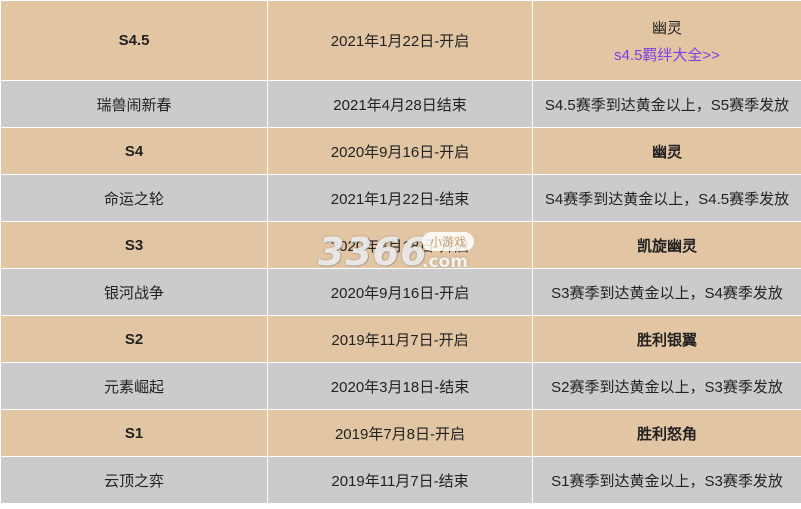 Image resolution: width=801 pixels, height=509 pixels. I want to click on table-row: S1 2019年7月8日-开启 胜利怒角, so click(400, 433).